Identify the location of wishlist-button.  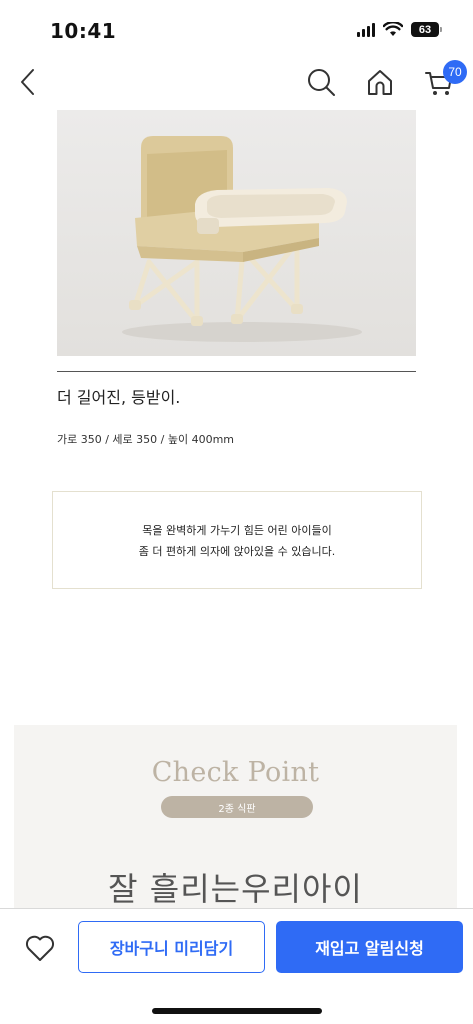
(40, 948).